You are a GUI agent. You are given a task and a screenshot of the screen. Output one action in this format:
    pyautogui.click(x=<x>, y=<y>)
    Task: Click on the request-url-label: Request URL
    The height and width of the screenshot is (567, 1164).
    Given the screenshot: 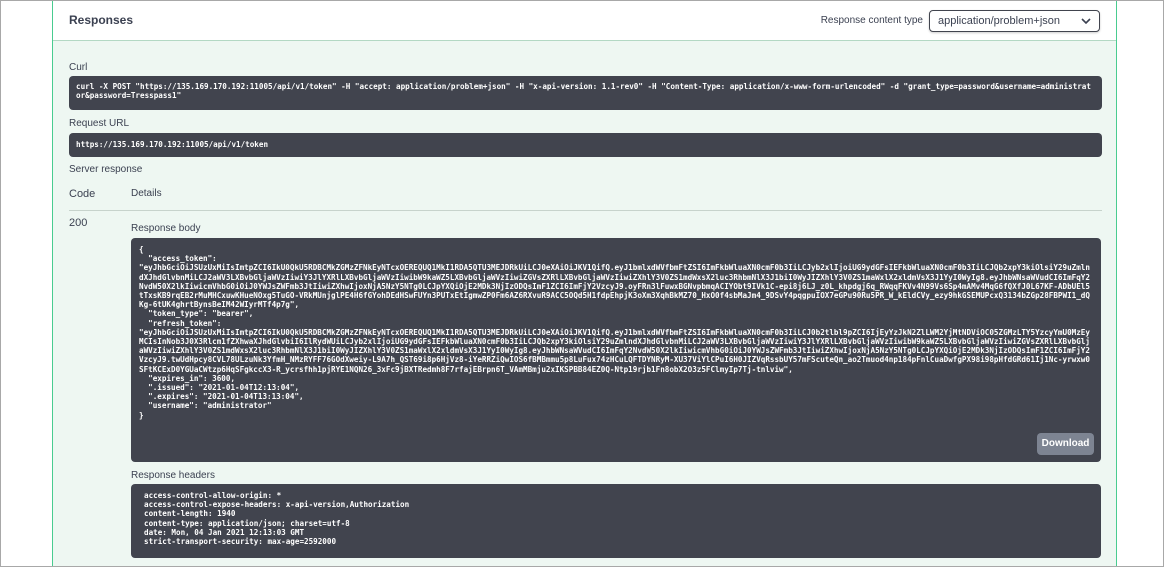 What is the action you would take?
    pyautogui.click(x=99, y=123)
    